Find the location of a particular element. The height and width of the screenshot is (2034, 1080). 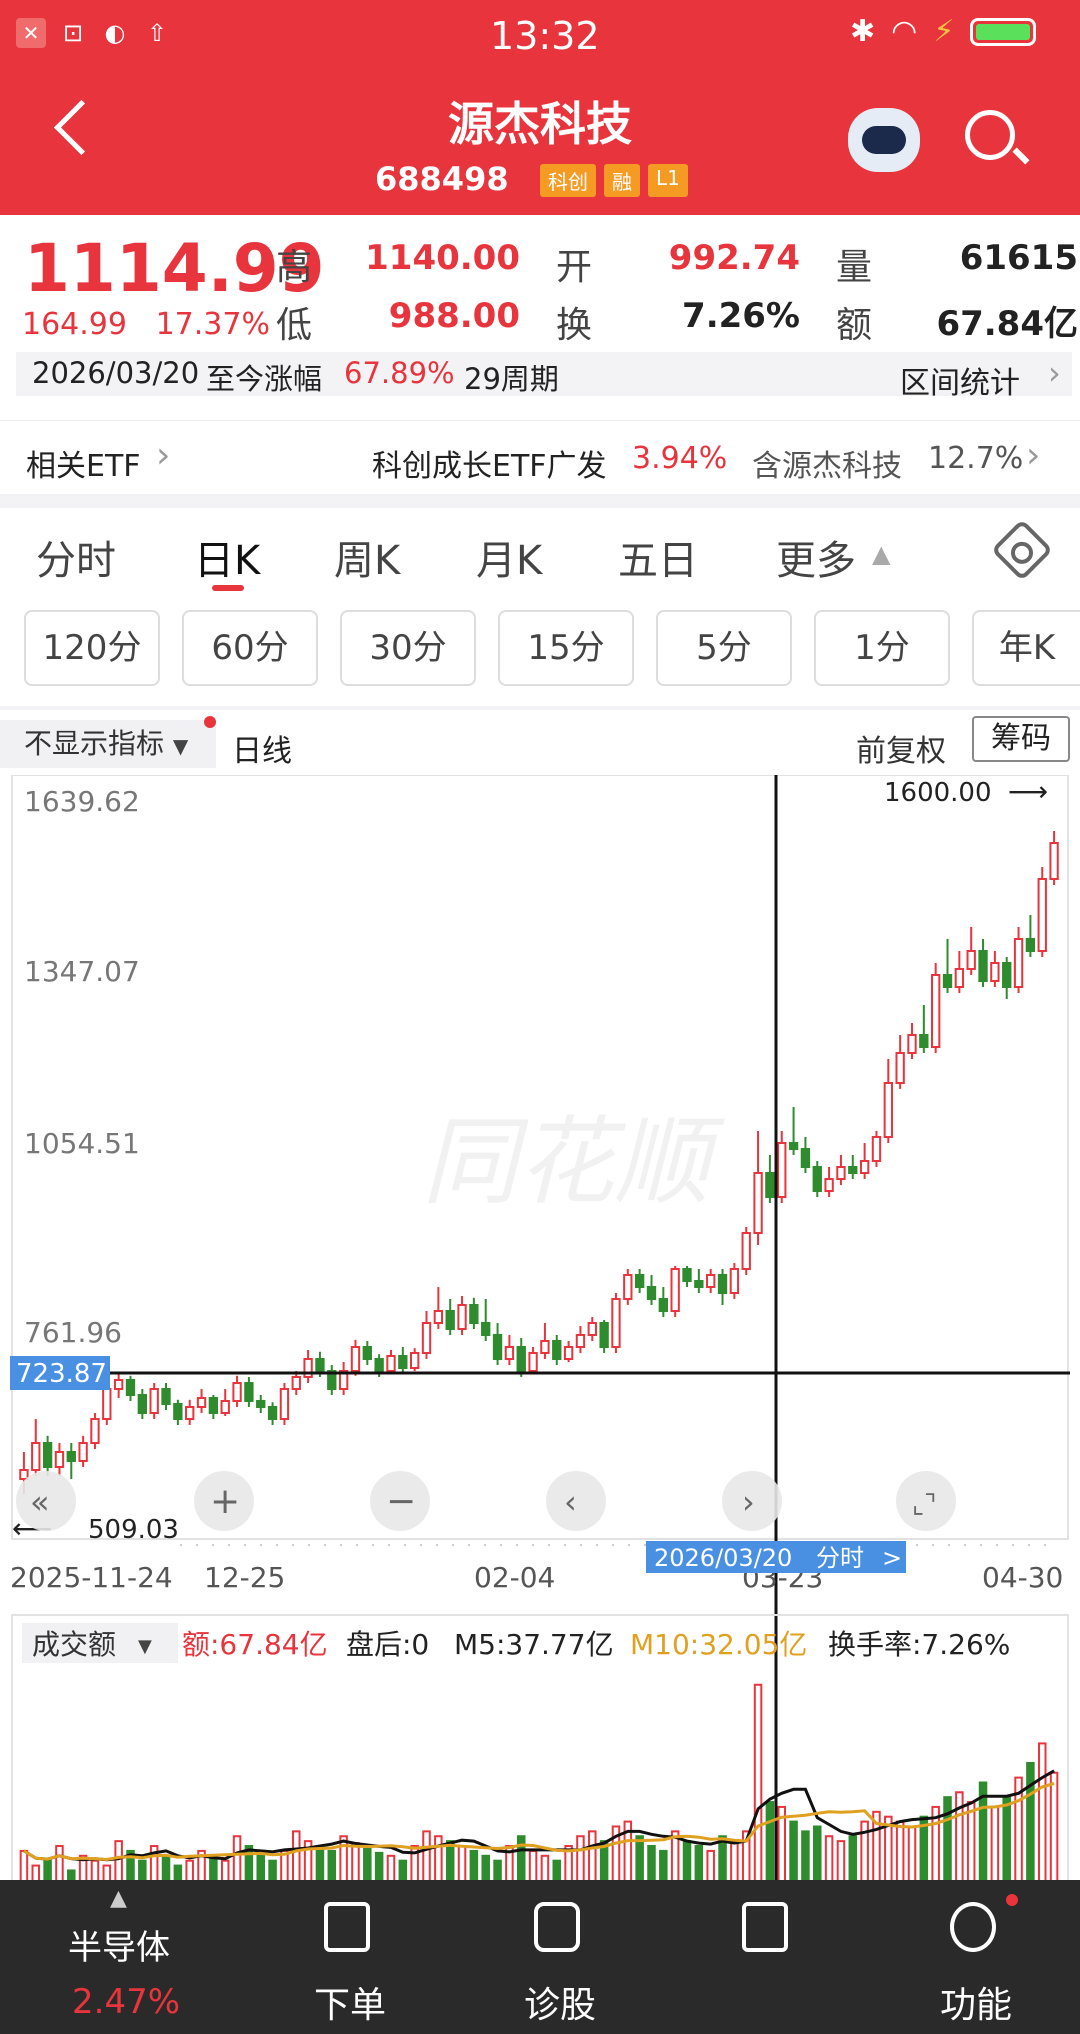

range-date: 2026/03/20 is located at coordinates (116, 373).